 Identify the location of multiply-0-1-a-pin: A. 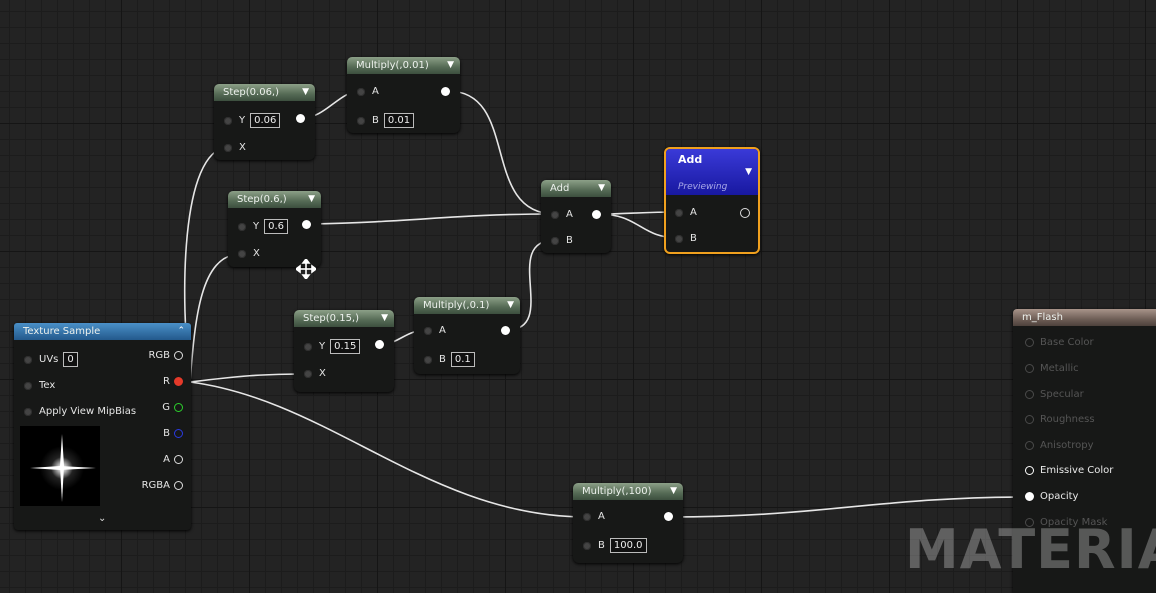
(435, 330).